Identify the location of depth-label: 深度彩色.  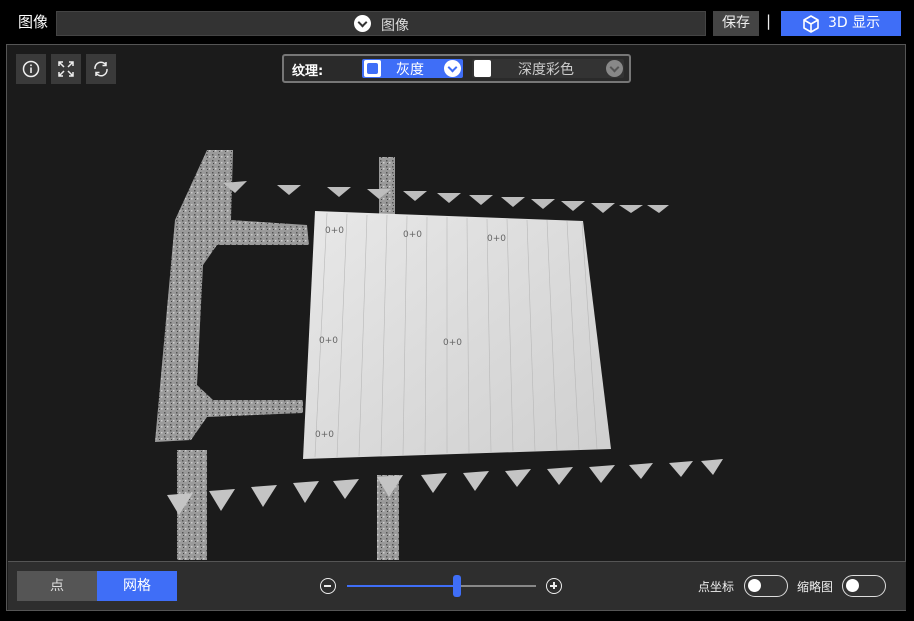
(546, 70).